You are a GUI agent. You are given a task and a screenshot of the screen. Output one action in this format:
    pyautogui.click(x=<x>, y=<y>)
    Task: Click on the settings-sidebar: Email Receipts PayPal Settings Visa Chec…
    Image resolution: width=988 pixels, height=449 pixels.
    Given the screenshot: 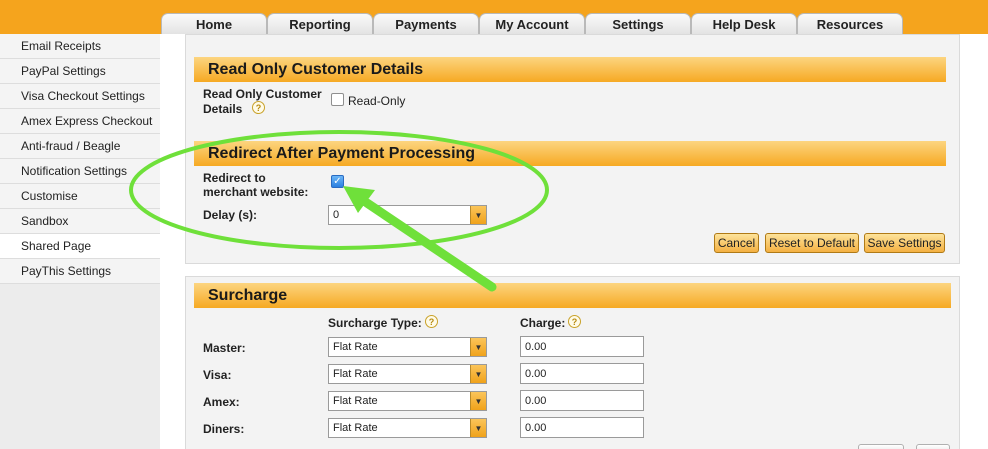 What is the action you would take?
    pyautogui.click(x=80, y=241)
    